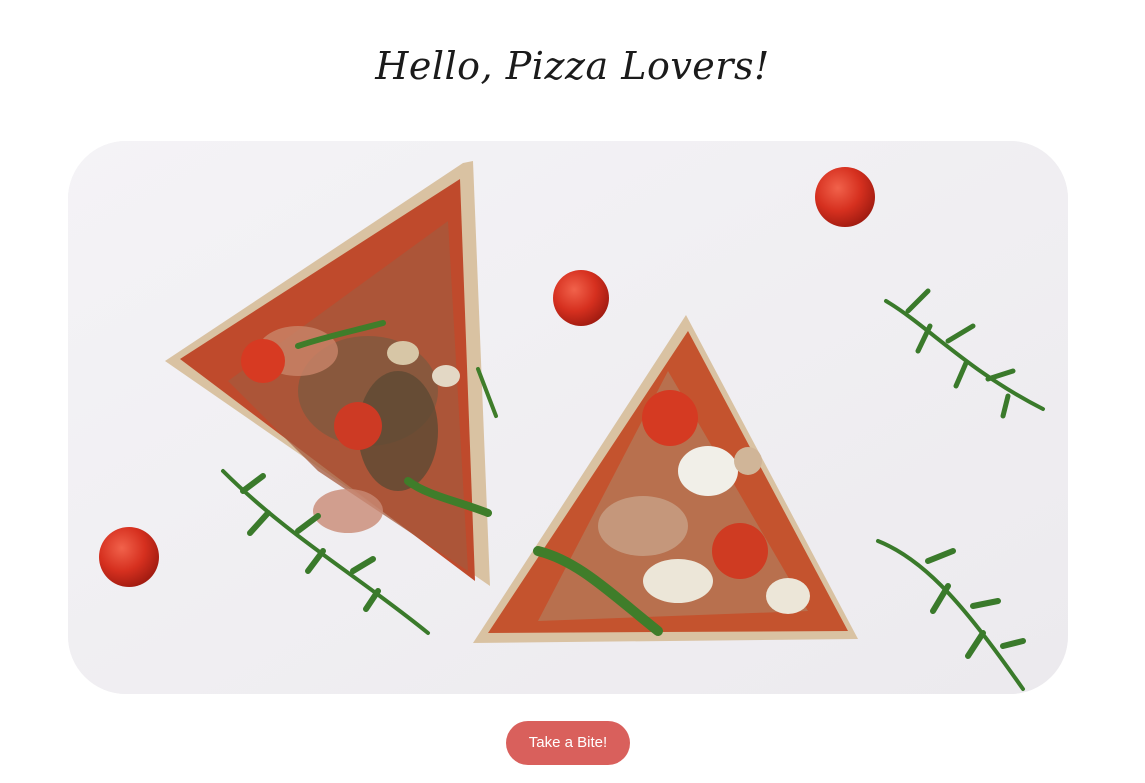 This screenshot has height=783, width=1145. Describe the element at coordinates (568, 743) in the screenshot. I see `take-a-bite-button: Take a Bite!` at that location.